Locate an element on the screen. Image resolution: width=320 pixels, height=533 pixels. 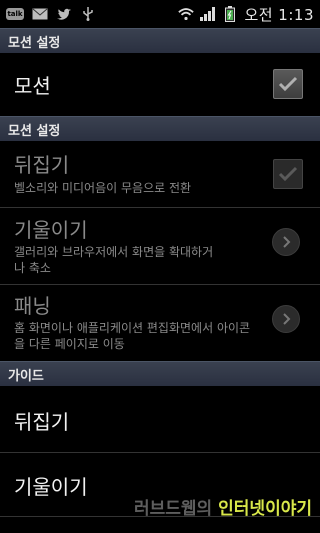
flip-subtitle: 벨소리와 미디어음이 무음으로 전환 is located at coordinates (103, 188).